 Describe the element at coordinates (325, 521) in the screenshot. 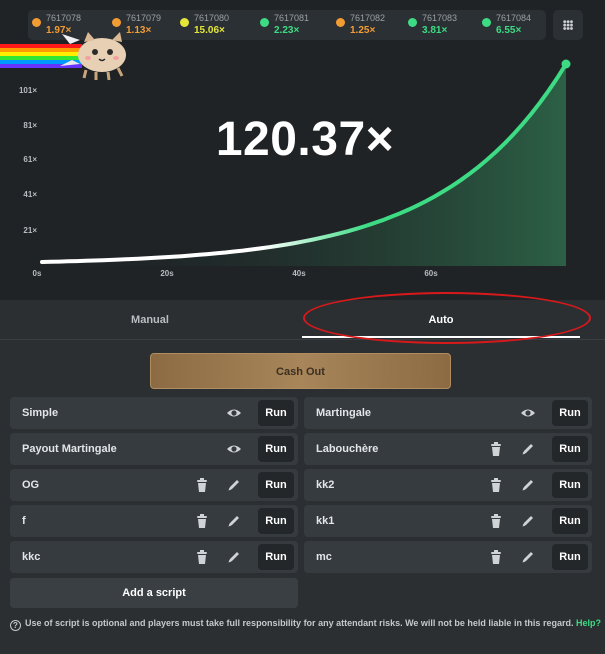

I see `script-name: kk1` at that location.